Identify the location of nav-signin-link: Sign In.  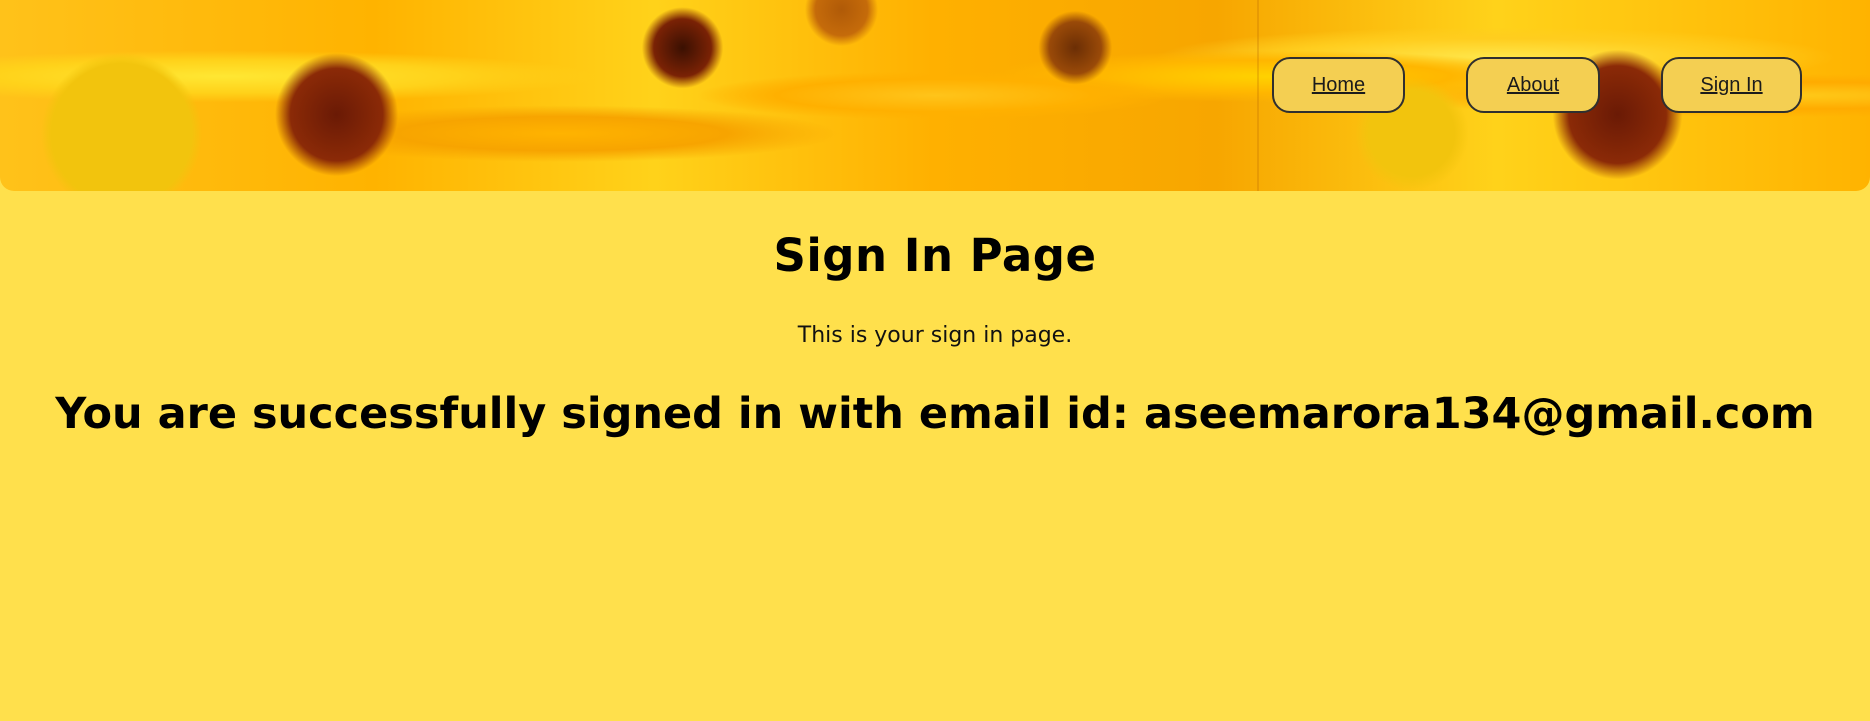
(1731, 85).